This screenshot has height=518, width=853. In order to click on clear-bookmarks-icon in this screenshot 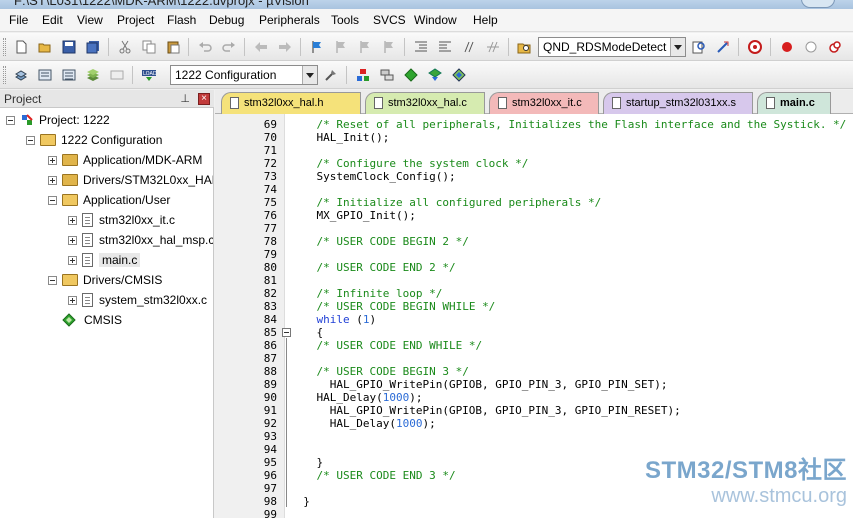, I will do `click(389, 47)`.